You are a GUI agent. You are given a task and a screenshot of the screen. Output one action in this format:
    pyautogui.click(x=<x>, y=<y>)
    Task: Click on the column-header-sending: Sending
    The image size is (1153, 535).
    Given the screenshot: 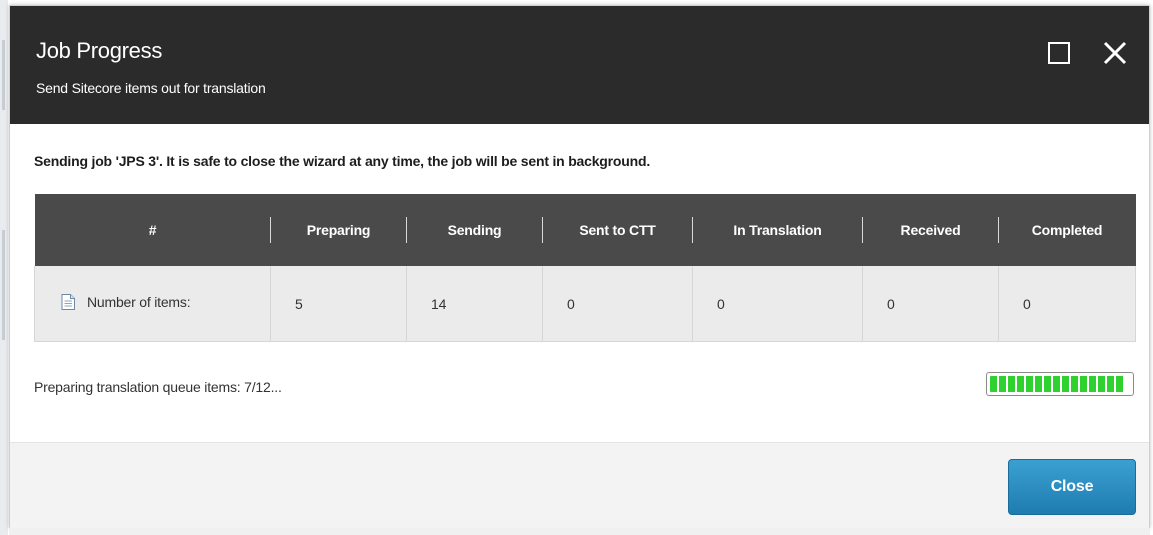 What is the action you would take?
    pyautogui.click(x=474, y=230)
    